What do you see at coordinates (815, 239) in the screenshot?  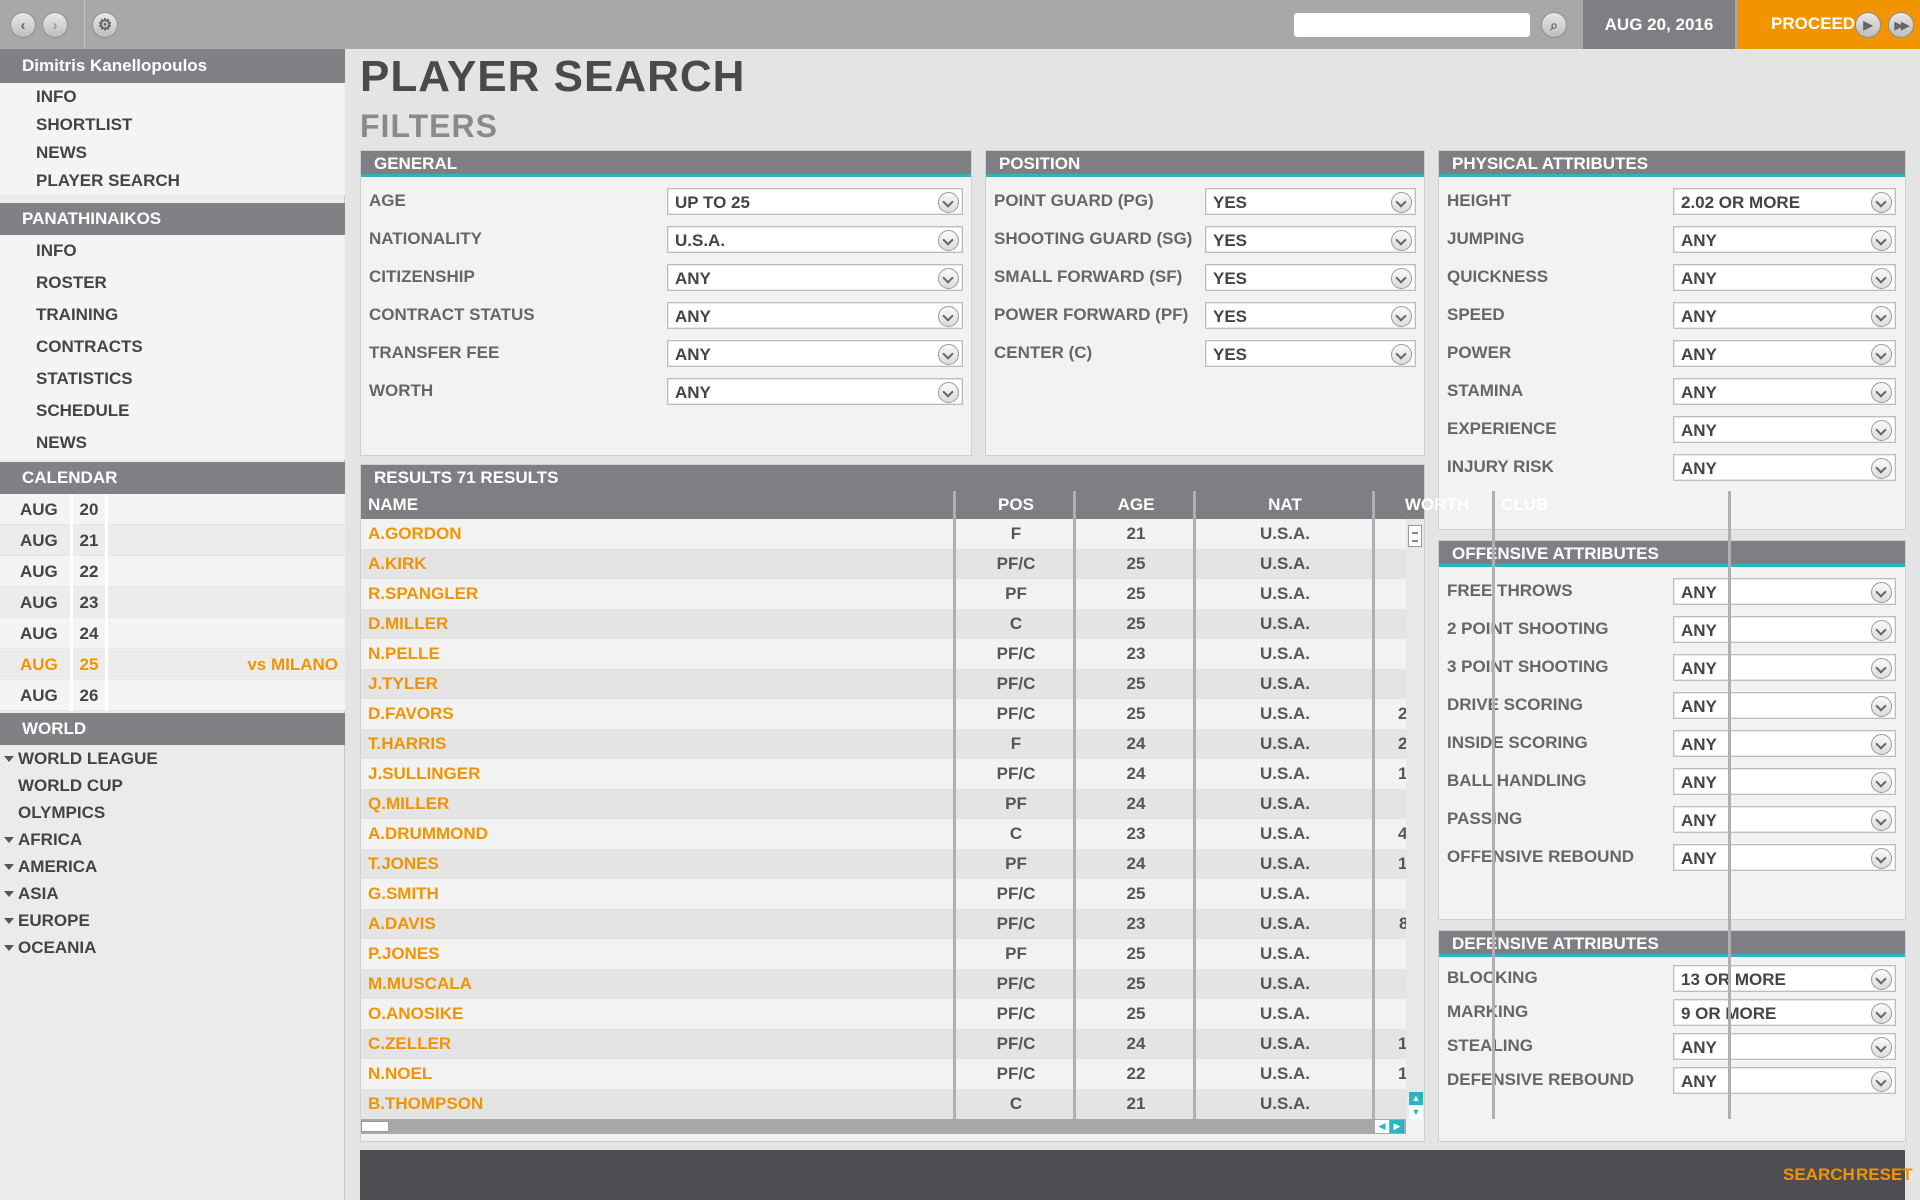 I see `filter-dropdown: U.S.A.` at bounding box center [815, 239].